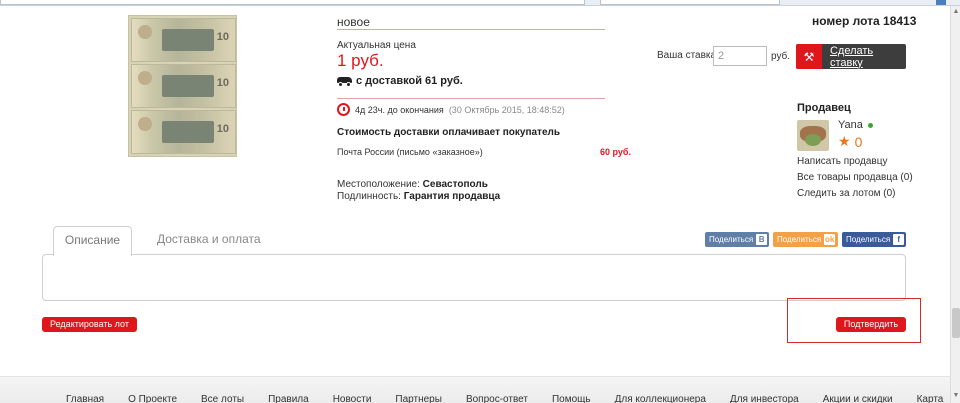  I want to click on location-value: Севастополь, so click(455, 184).